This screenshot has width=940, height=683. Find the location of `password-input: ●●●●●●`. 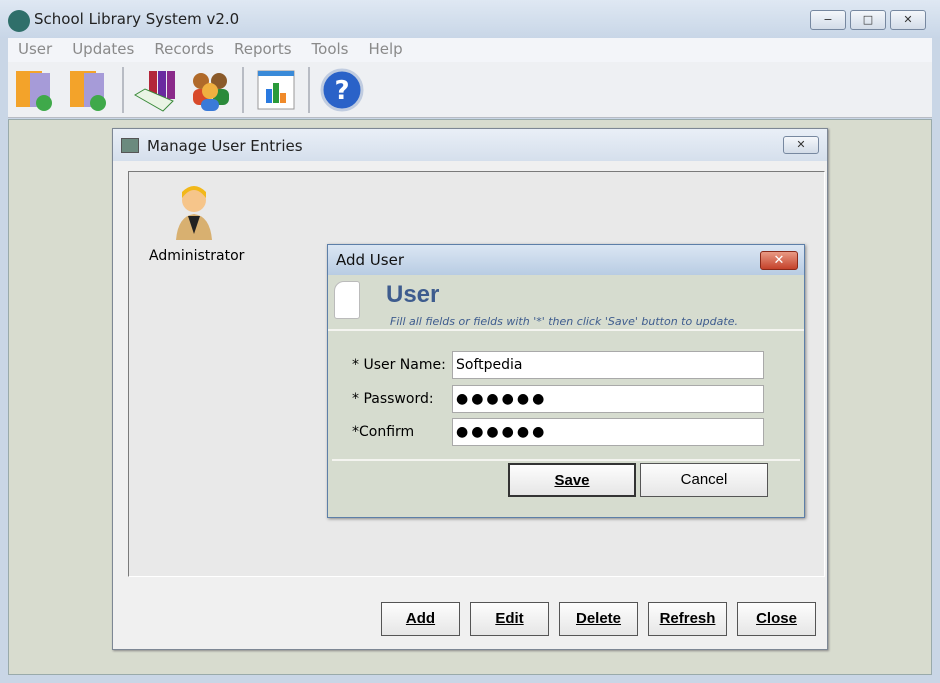

password-input: ●●●●●● is located at coordinates (608, 399).